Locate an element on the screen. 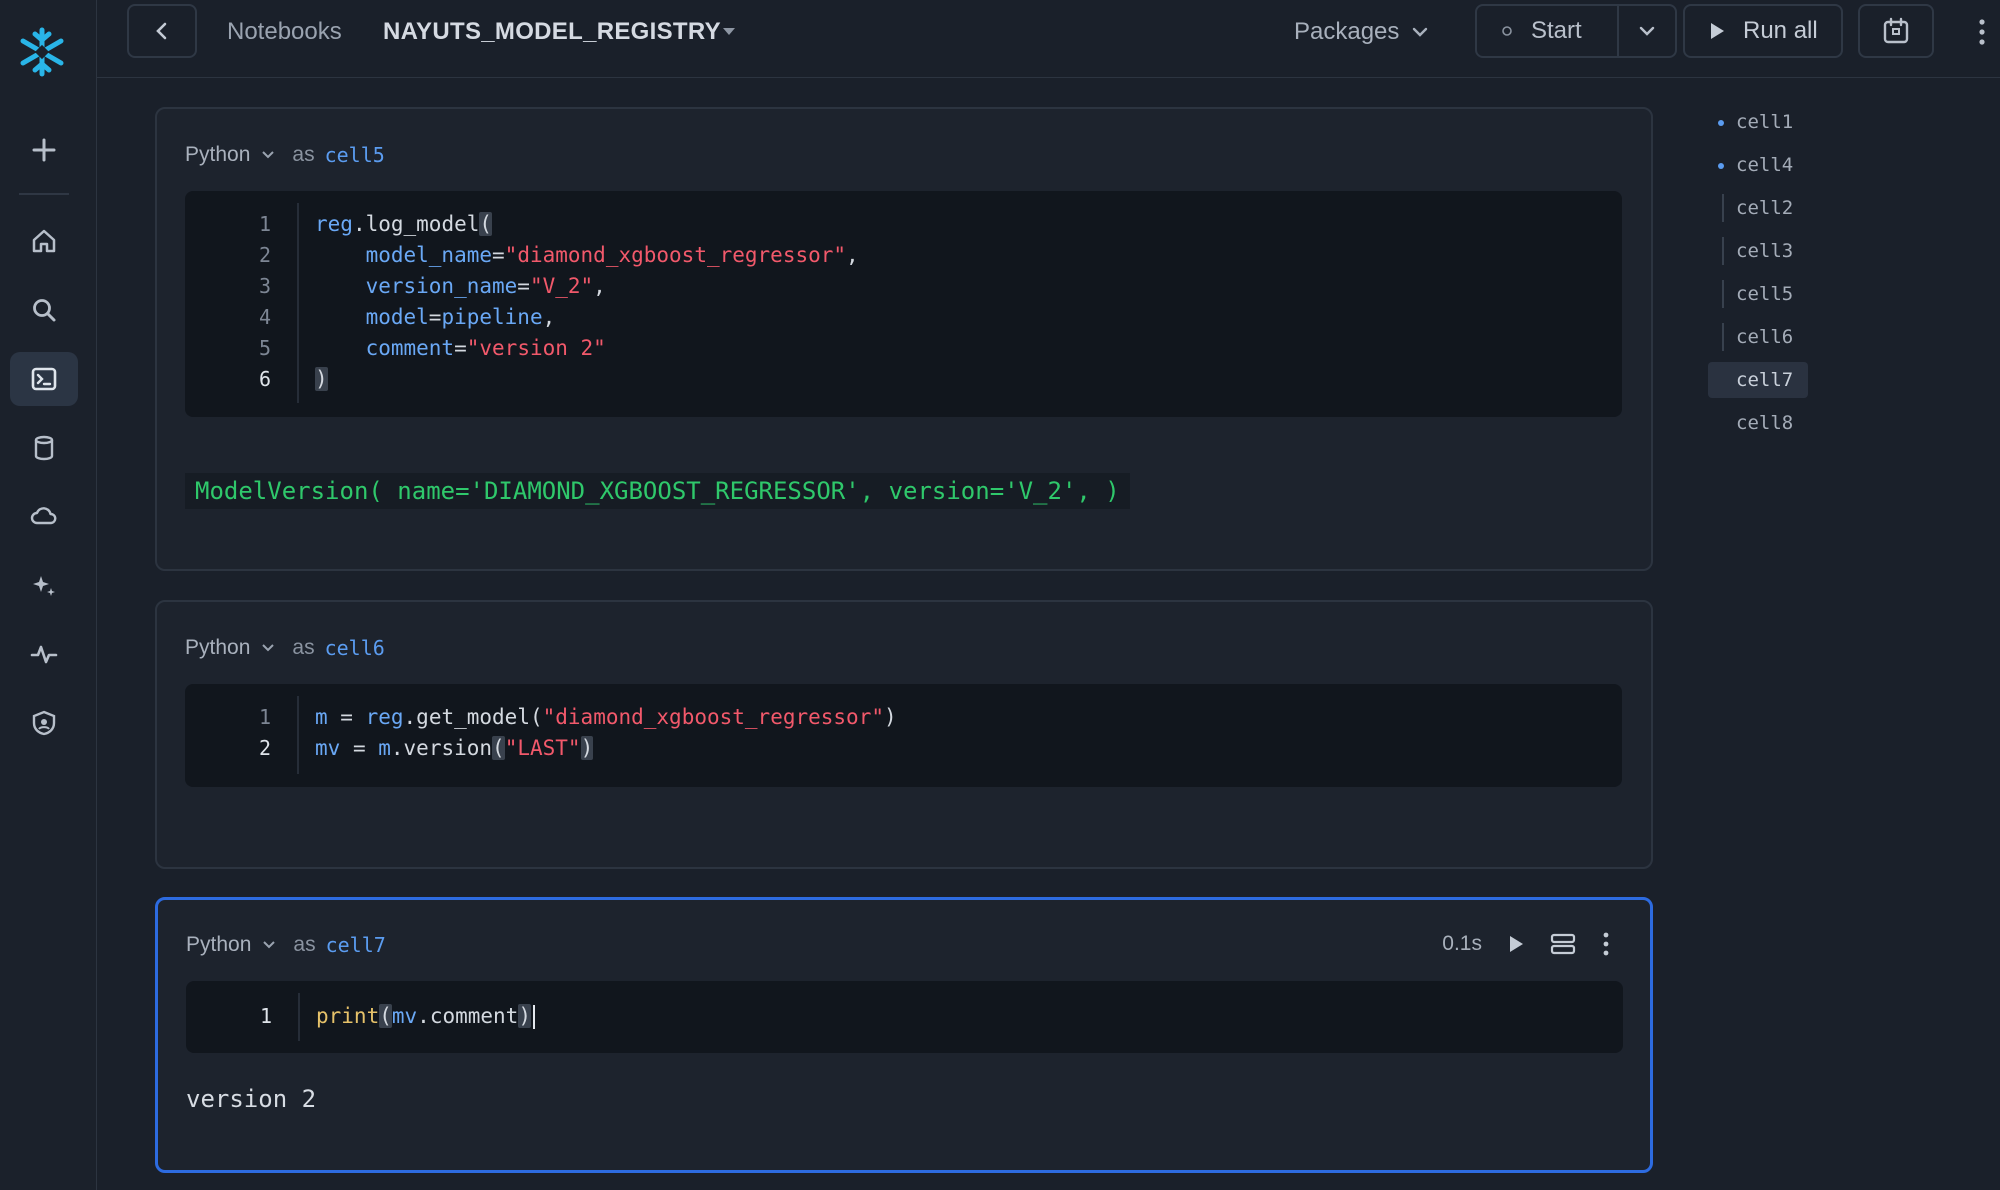 Image resolution: width=2000 pixels, height=1190 pixels. cell-name: cell5 is located at coordinates (355, 155).